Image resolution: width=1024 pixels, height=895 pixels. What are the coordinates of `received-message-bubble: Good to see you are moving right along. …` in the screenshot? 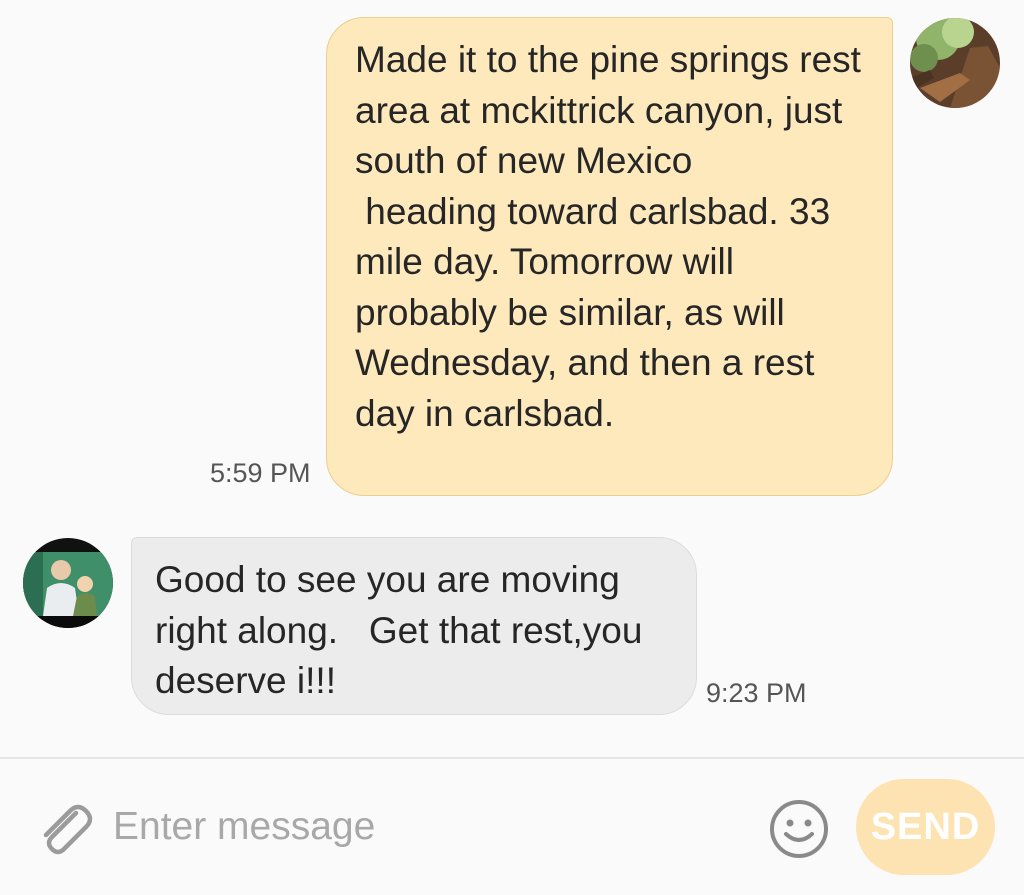 It's located at (414, 626).